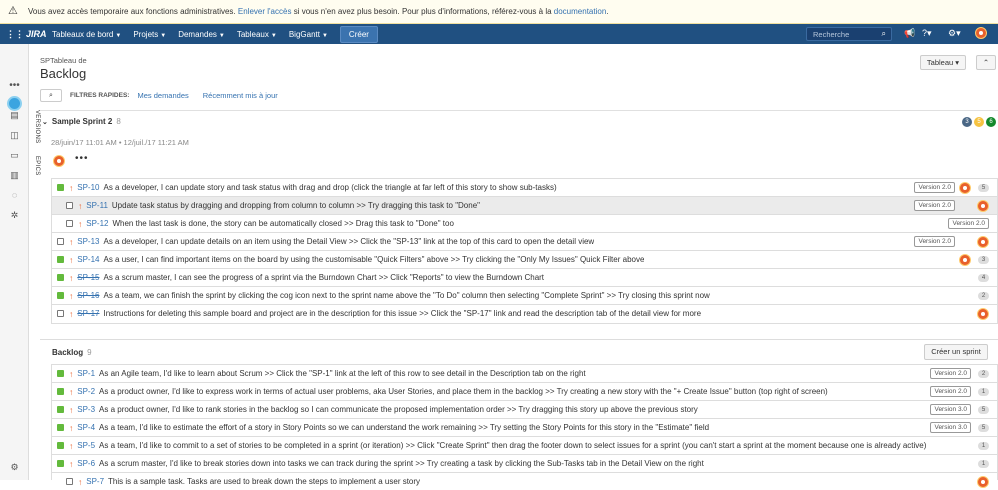 This screenshot has height=490, width=998. What do you see at coordinates (927, 33) in the screenshot?
I see `help-icon: ?▾` at bounding box center [927, 33].